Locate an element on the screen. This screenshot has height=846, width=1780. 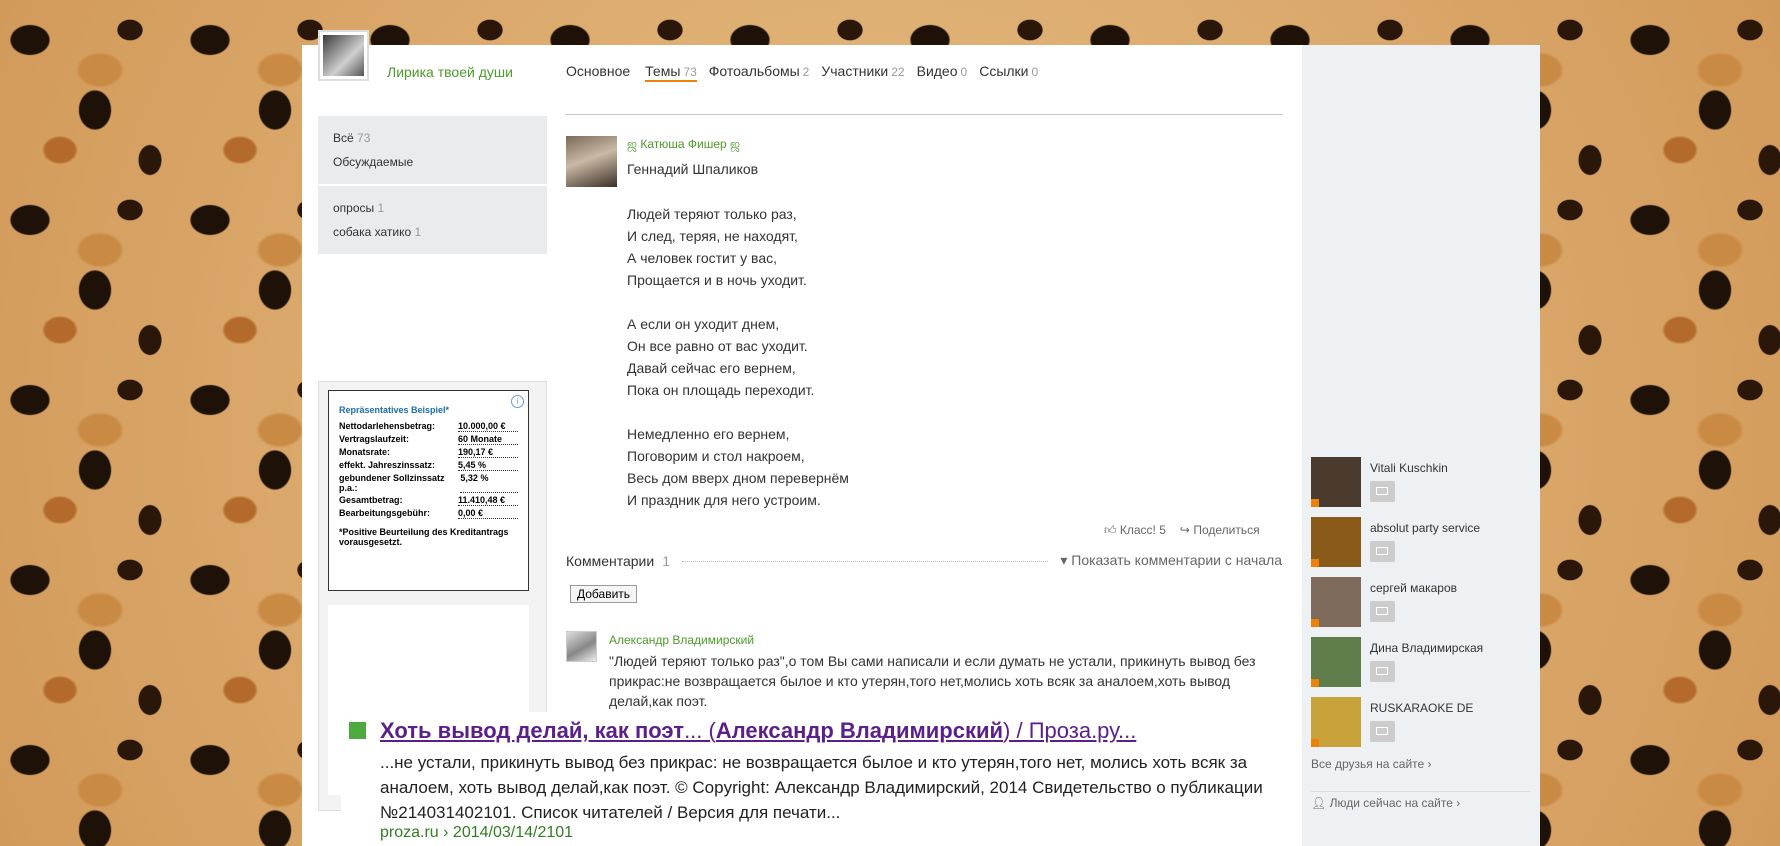
poem-line: Людей теряют только раз, is located at coordinates (712, 214).